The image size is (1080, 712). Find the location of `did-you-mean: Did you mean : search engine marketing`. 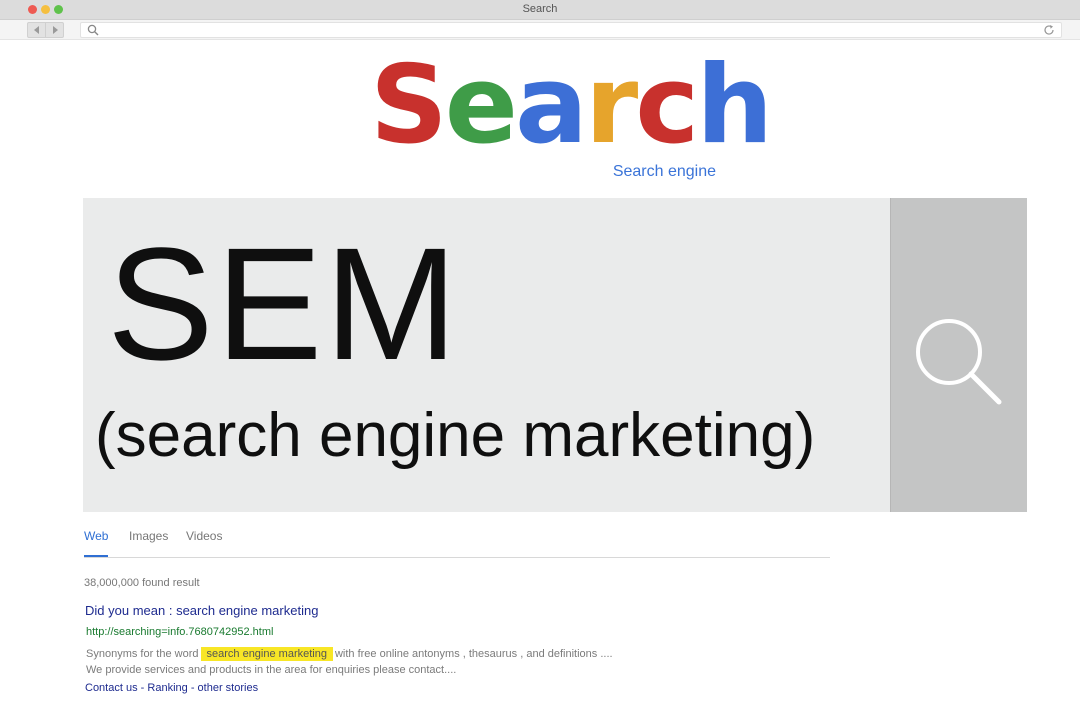

did-you-mean: Did you mean : search engine marketing is located at coordinates (201, 610).